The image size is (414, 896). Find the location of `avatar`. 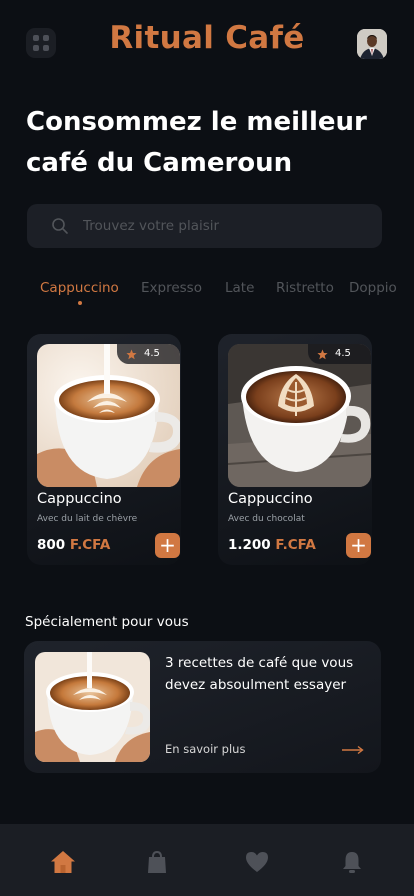

avatar is located at coordinates (372, 44).